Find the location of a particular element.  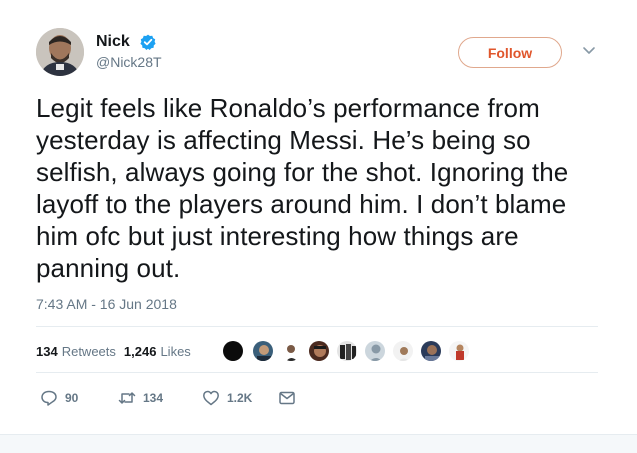

chevron-down-icon is located at coordinates (589, 51).